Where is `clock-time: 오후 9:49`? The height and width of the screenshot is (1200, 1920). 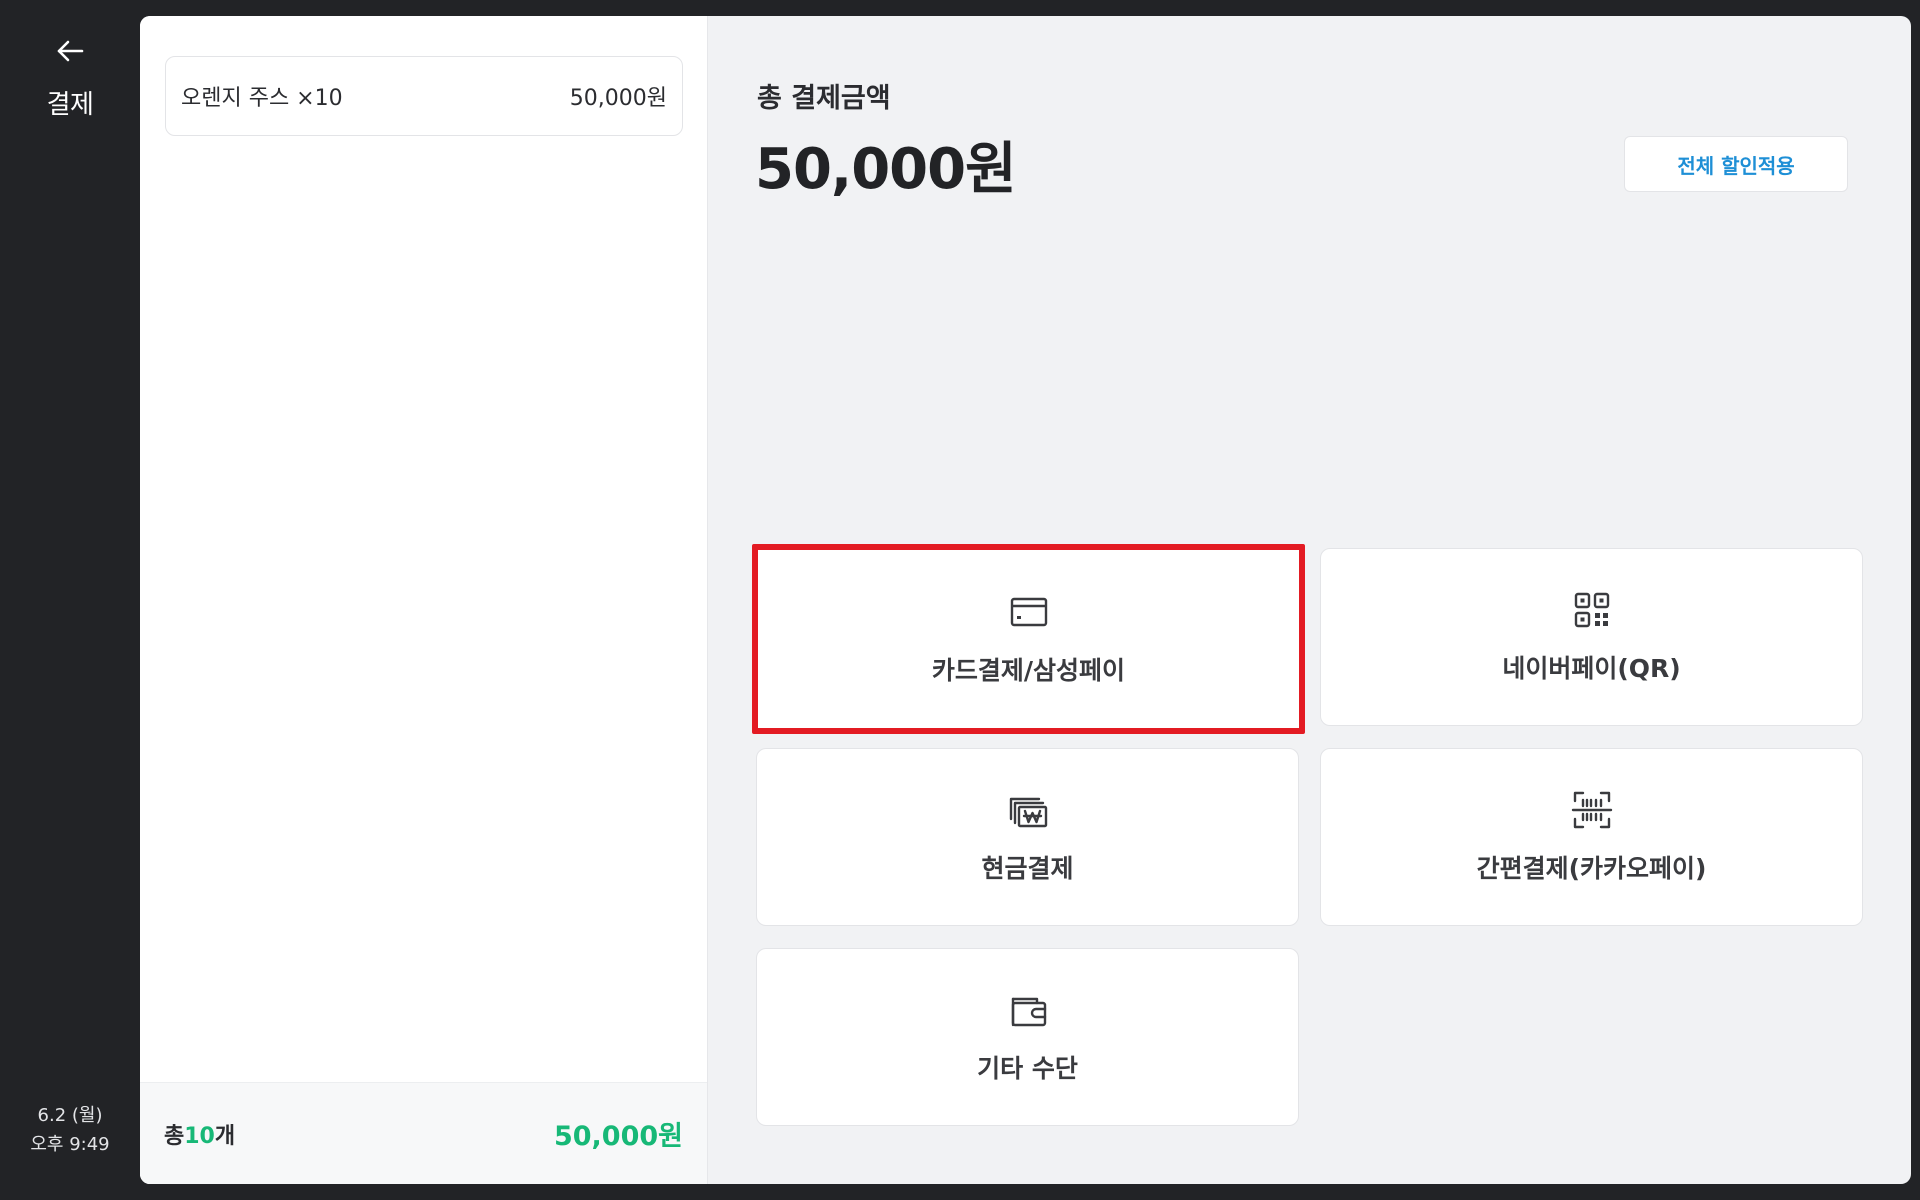
clock-time: 오후 9:49 is located at coordinates (70, 1144).